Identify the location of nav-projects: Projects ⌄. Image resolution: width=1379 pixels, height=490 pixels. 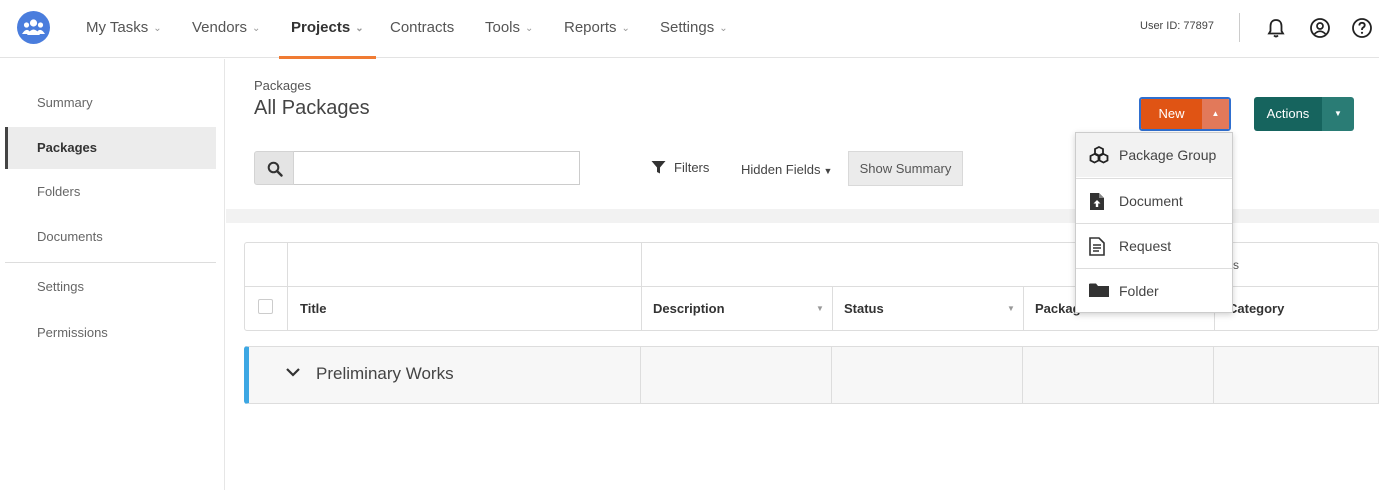
(327, 29).